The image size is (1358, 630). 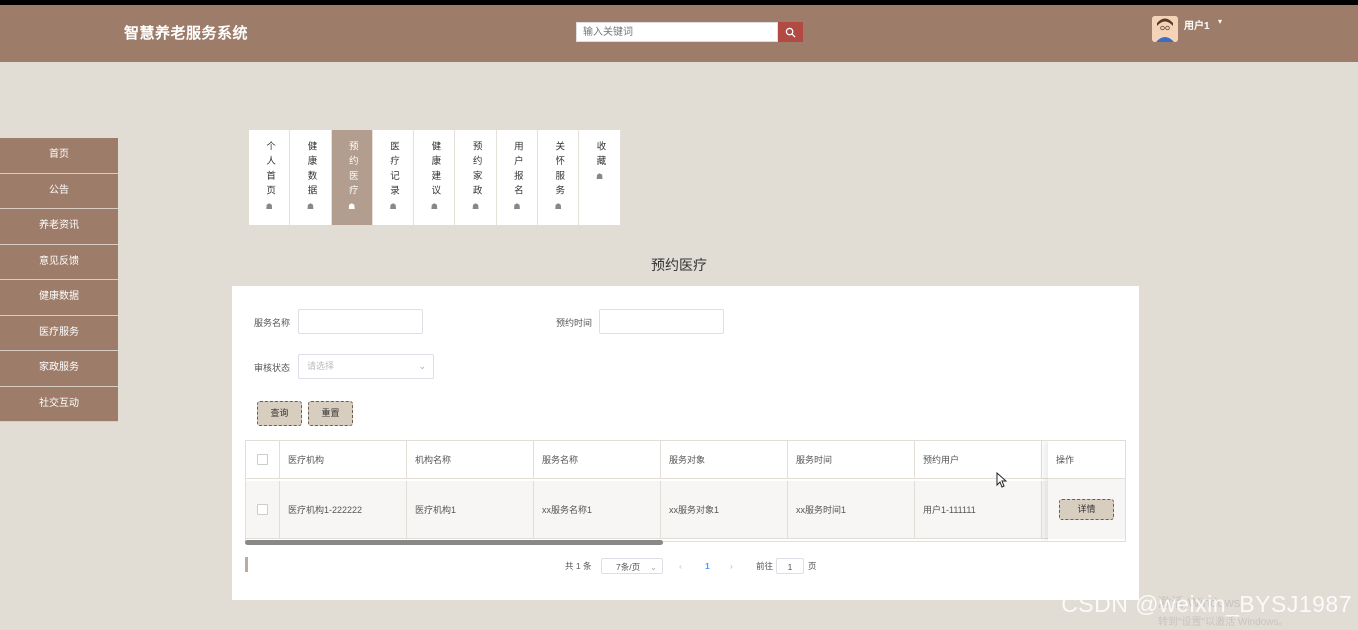 I want to click on page-size-value: 7条/页, so click(x=628, y=567).